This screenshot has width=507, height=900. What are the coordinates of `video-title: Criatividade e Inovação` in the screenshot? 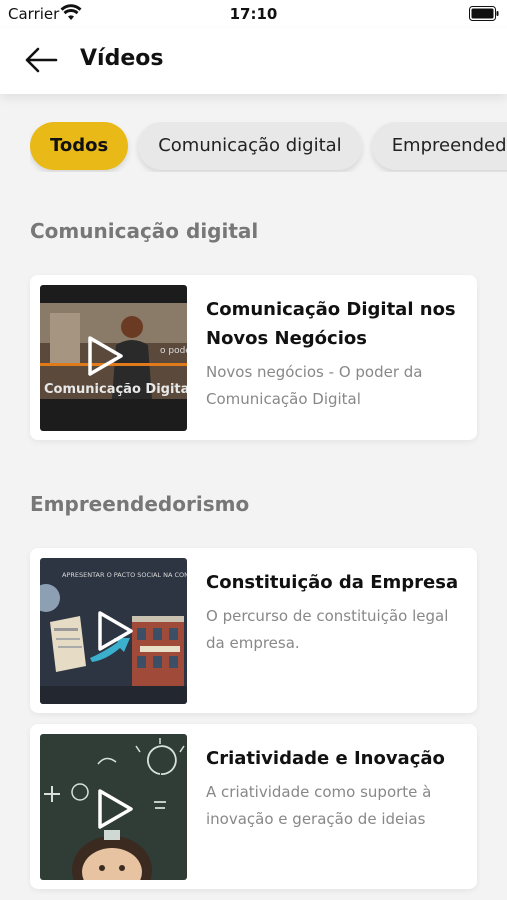 It's located at (325, 758).